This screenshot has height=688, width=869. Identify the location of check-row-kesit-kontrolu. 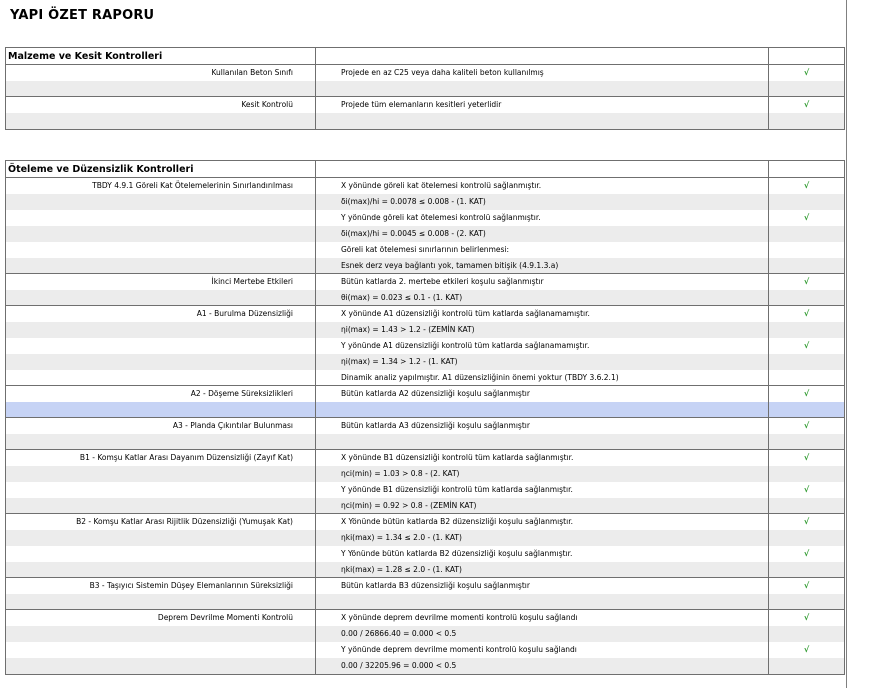
(425, 121).